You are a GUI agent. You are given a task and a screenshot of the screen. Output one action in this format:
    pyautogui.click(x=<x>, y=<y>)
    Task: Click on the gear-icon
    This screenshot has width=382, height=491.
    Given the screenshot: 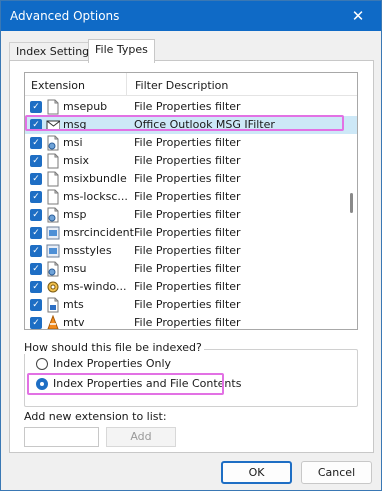 What is the action you would take?
    pyautogui.click(x=53, y=287)
    